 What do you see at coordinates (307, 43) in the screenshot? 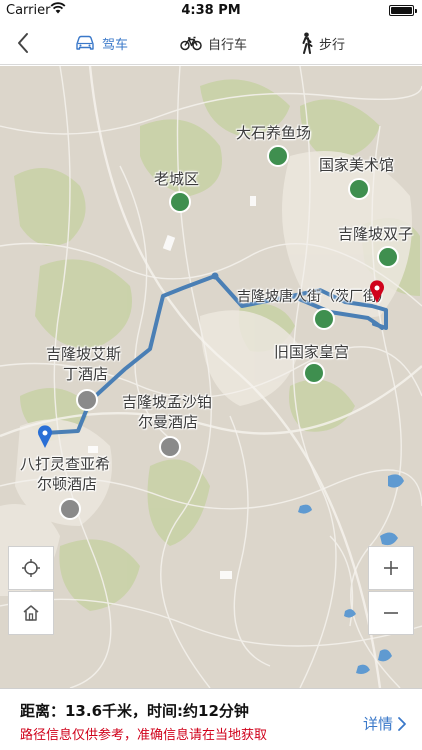
I see `walking-icon` at bounding box center [307, 43].